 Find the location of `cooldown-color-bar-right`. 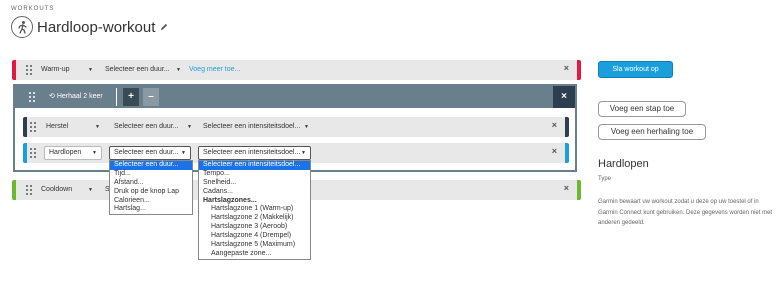

cooldown-color-bar-right is located at coordinates (579, 190).